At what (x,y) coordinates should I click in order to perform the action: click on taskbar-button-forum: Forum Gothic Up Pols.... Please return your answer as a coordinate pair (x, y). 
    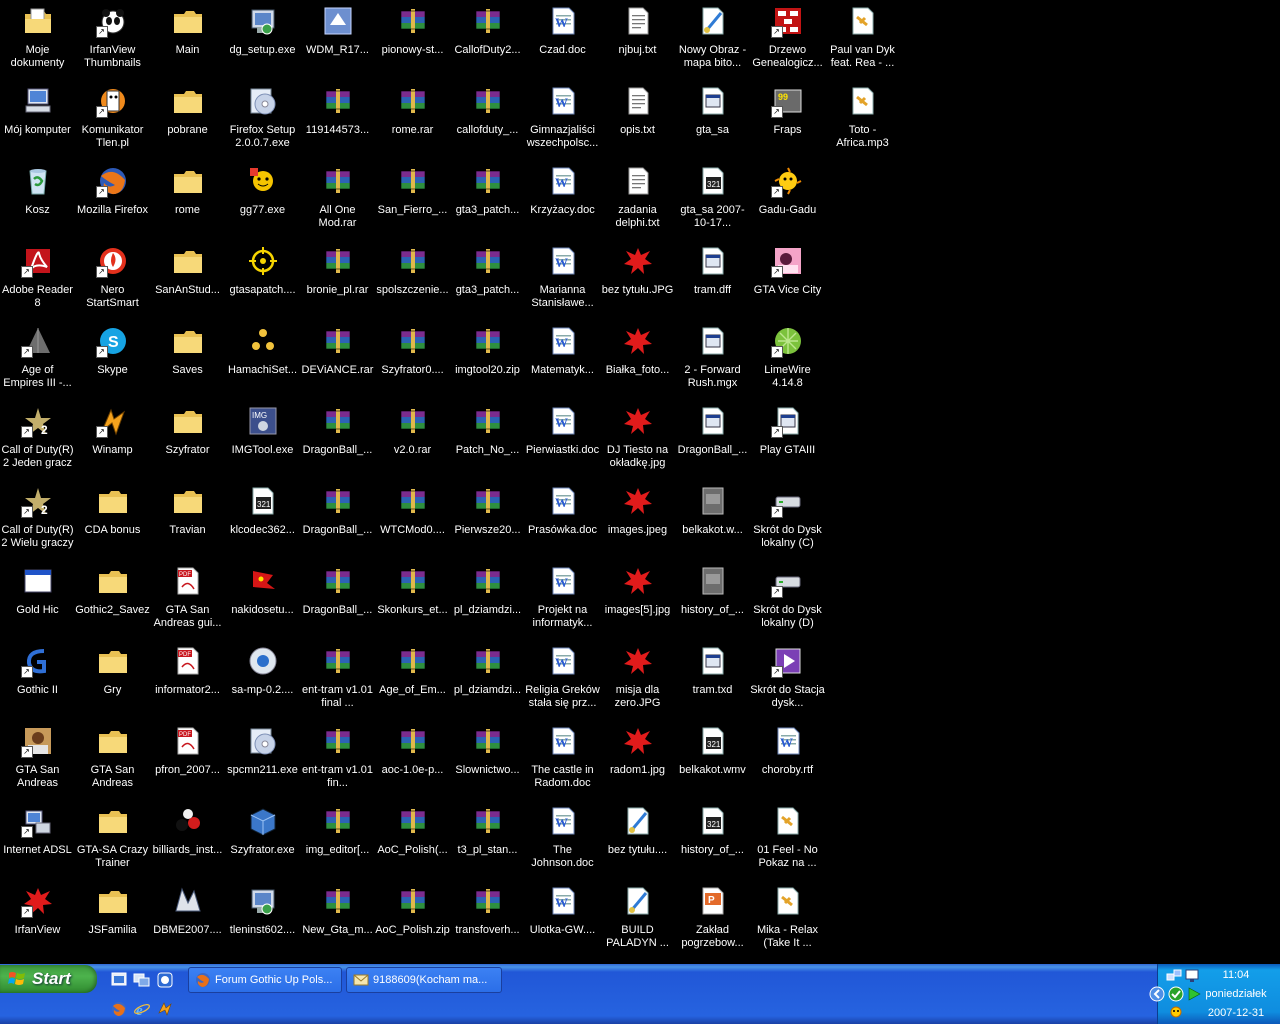
    Looking at the image, I should click on (265, 980).